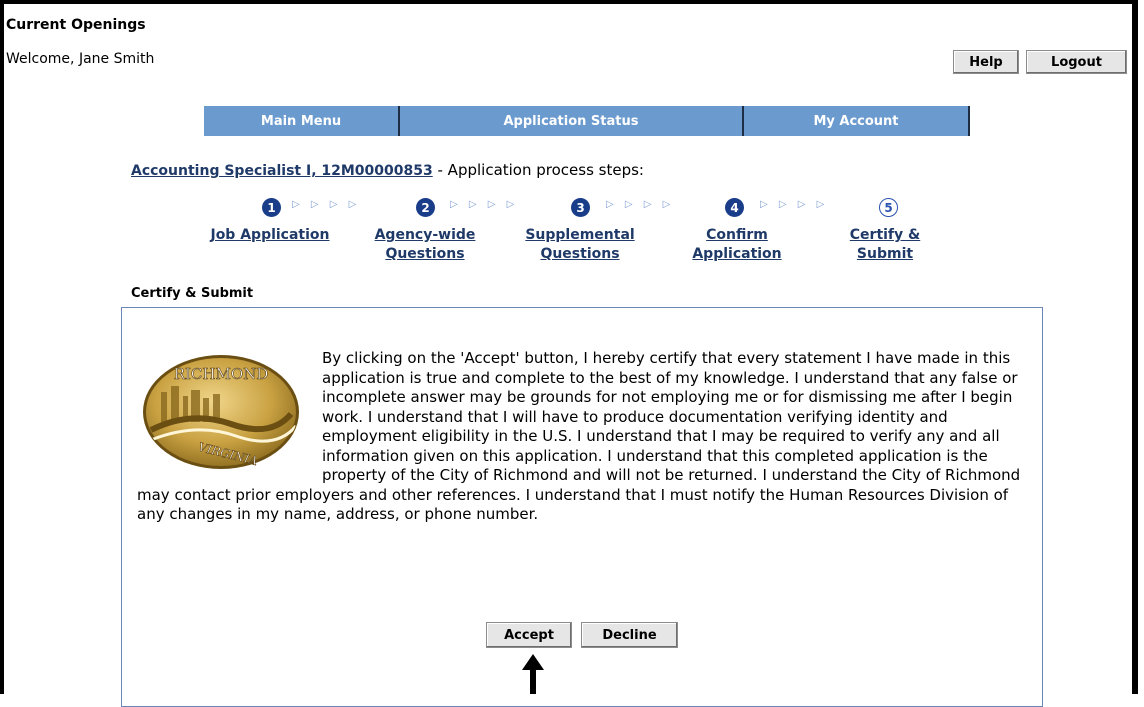  What do you see at coordinates (425, 254) in the screenshot?
I see `step-2-label-line2: Questions` at bounding box center [425, 254].